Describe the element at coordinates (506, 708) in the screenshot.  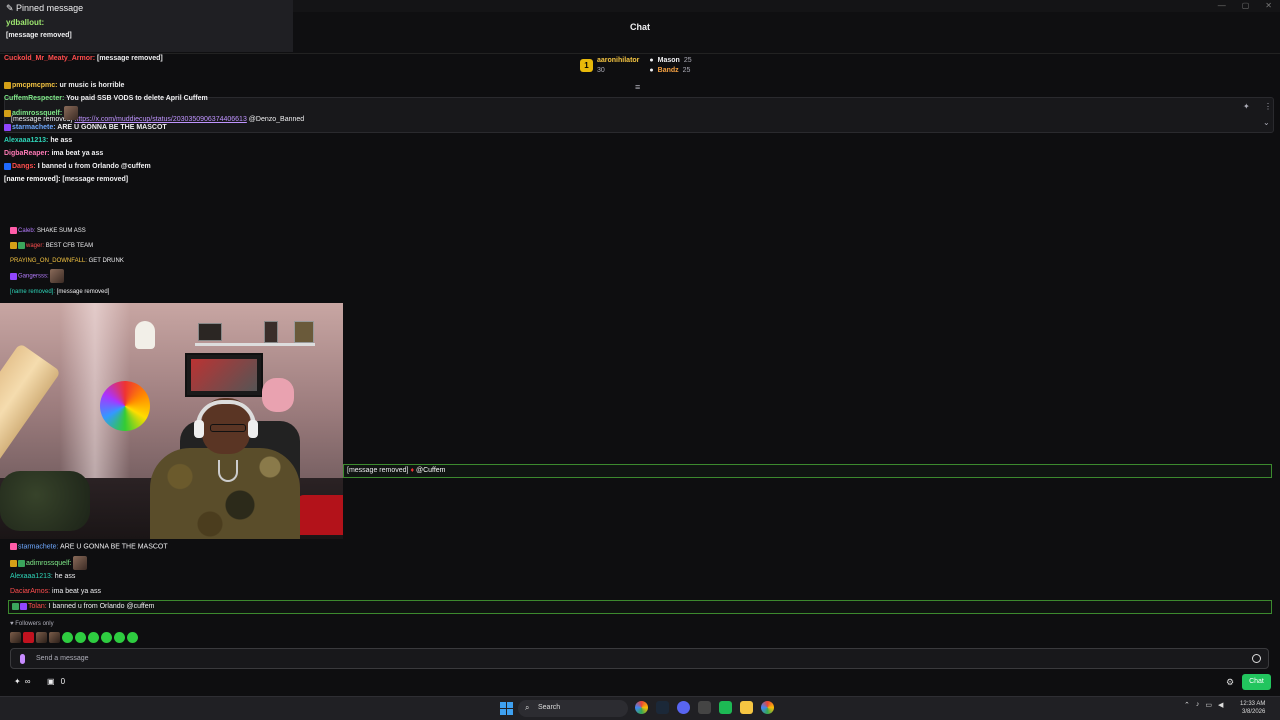
I see `windows-start-icon` at that location.